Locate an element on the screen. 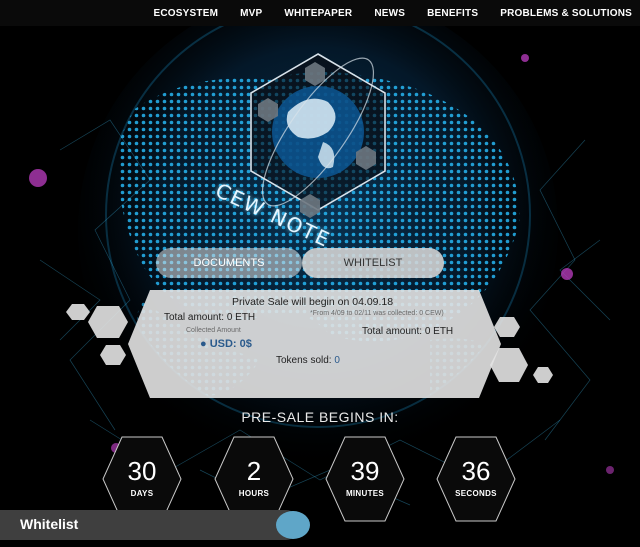 The image size is (640, 547). nav-item-whitepaper: WHITEPAPER is located at coordinates (318, 13).